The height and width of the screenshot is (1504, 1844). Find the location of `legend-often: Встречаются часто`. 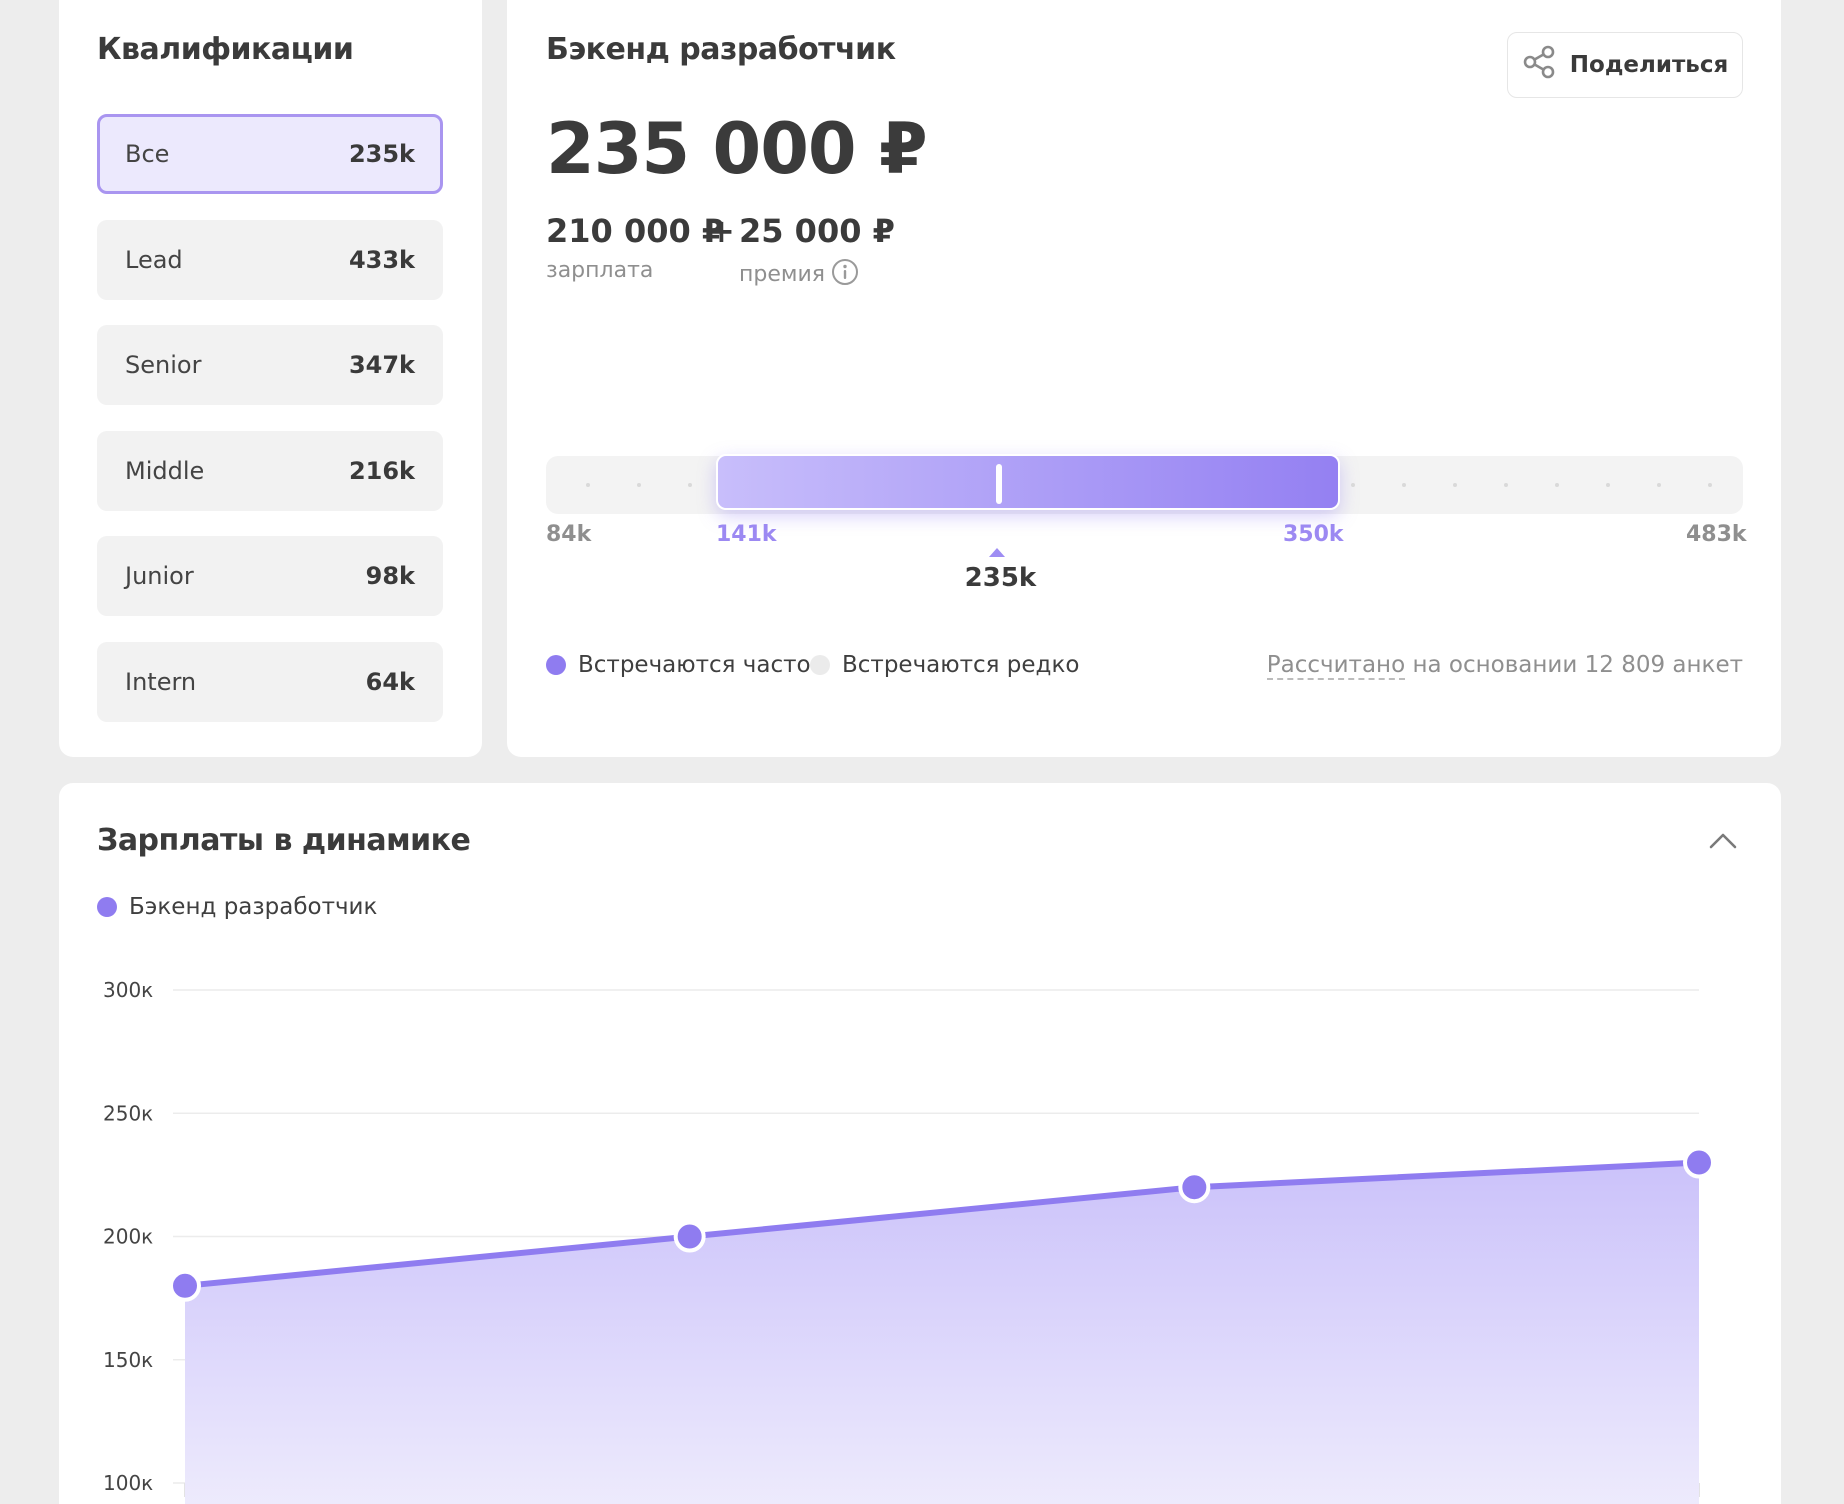

legend-often: Встречаются часто is located at coordinates (678, 665).